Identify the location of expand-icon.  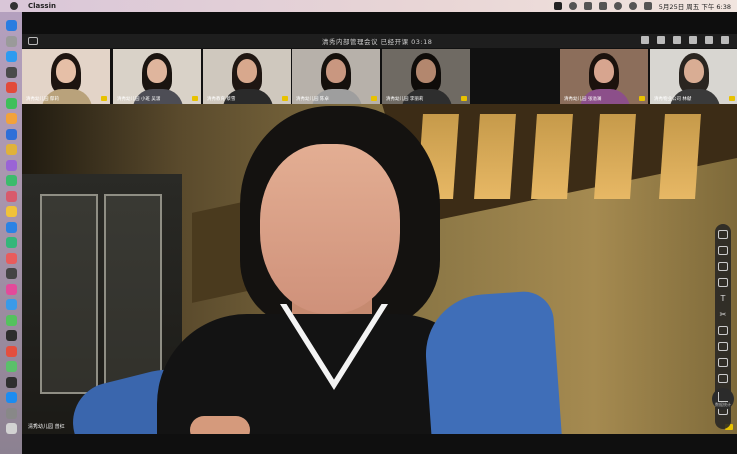
(709, 40).